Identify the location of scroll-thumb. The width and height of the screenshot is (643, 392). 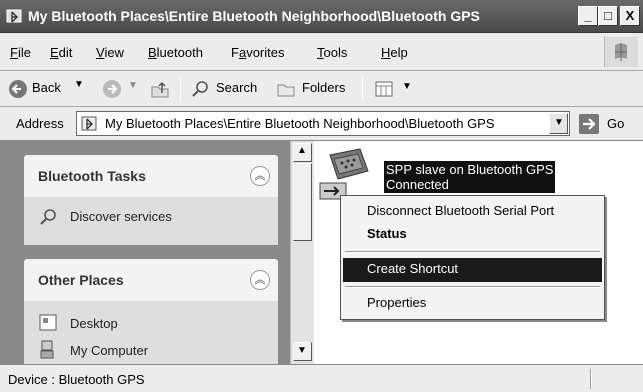
(302, 202).